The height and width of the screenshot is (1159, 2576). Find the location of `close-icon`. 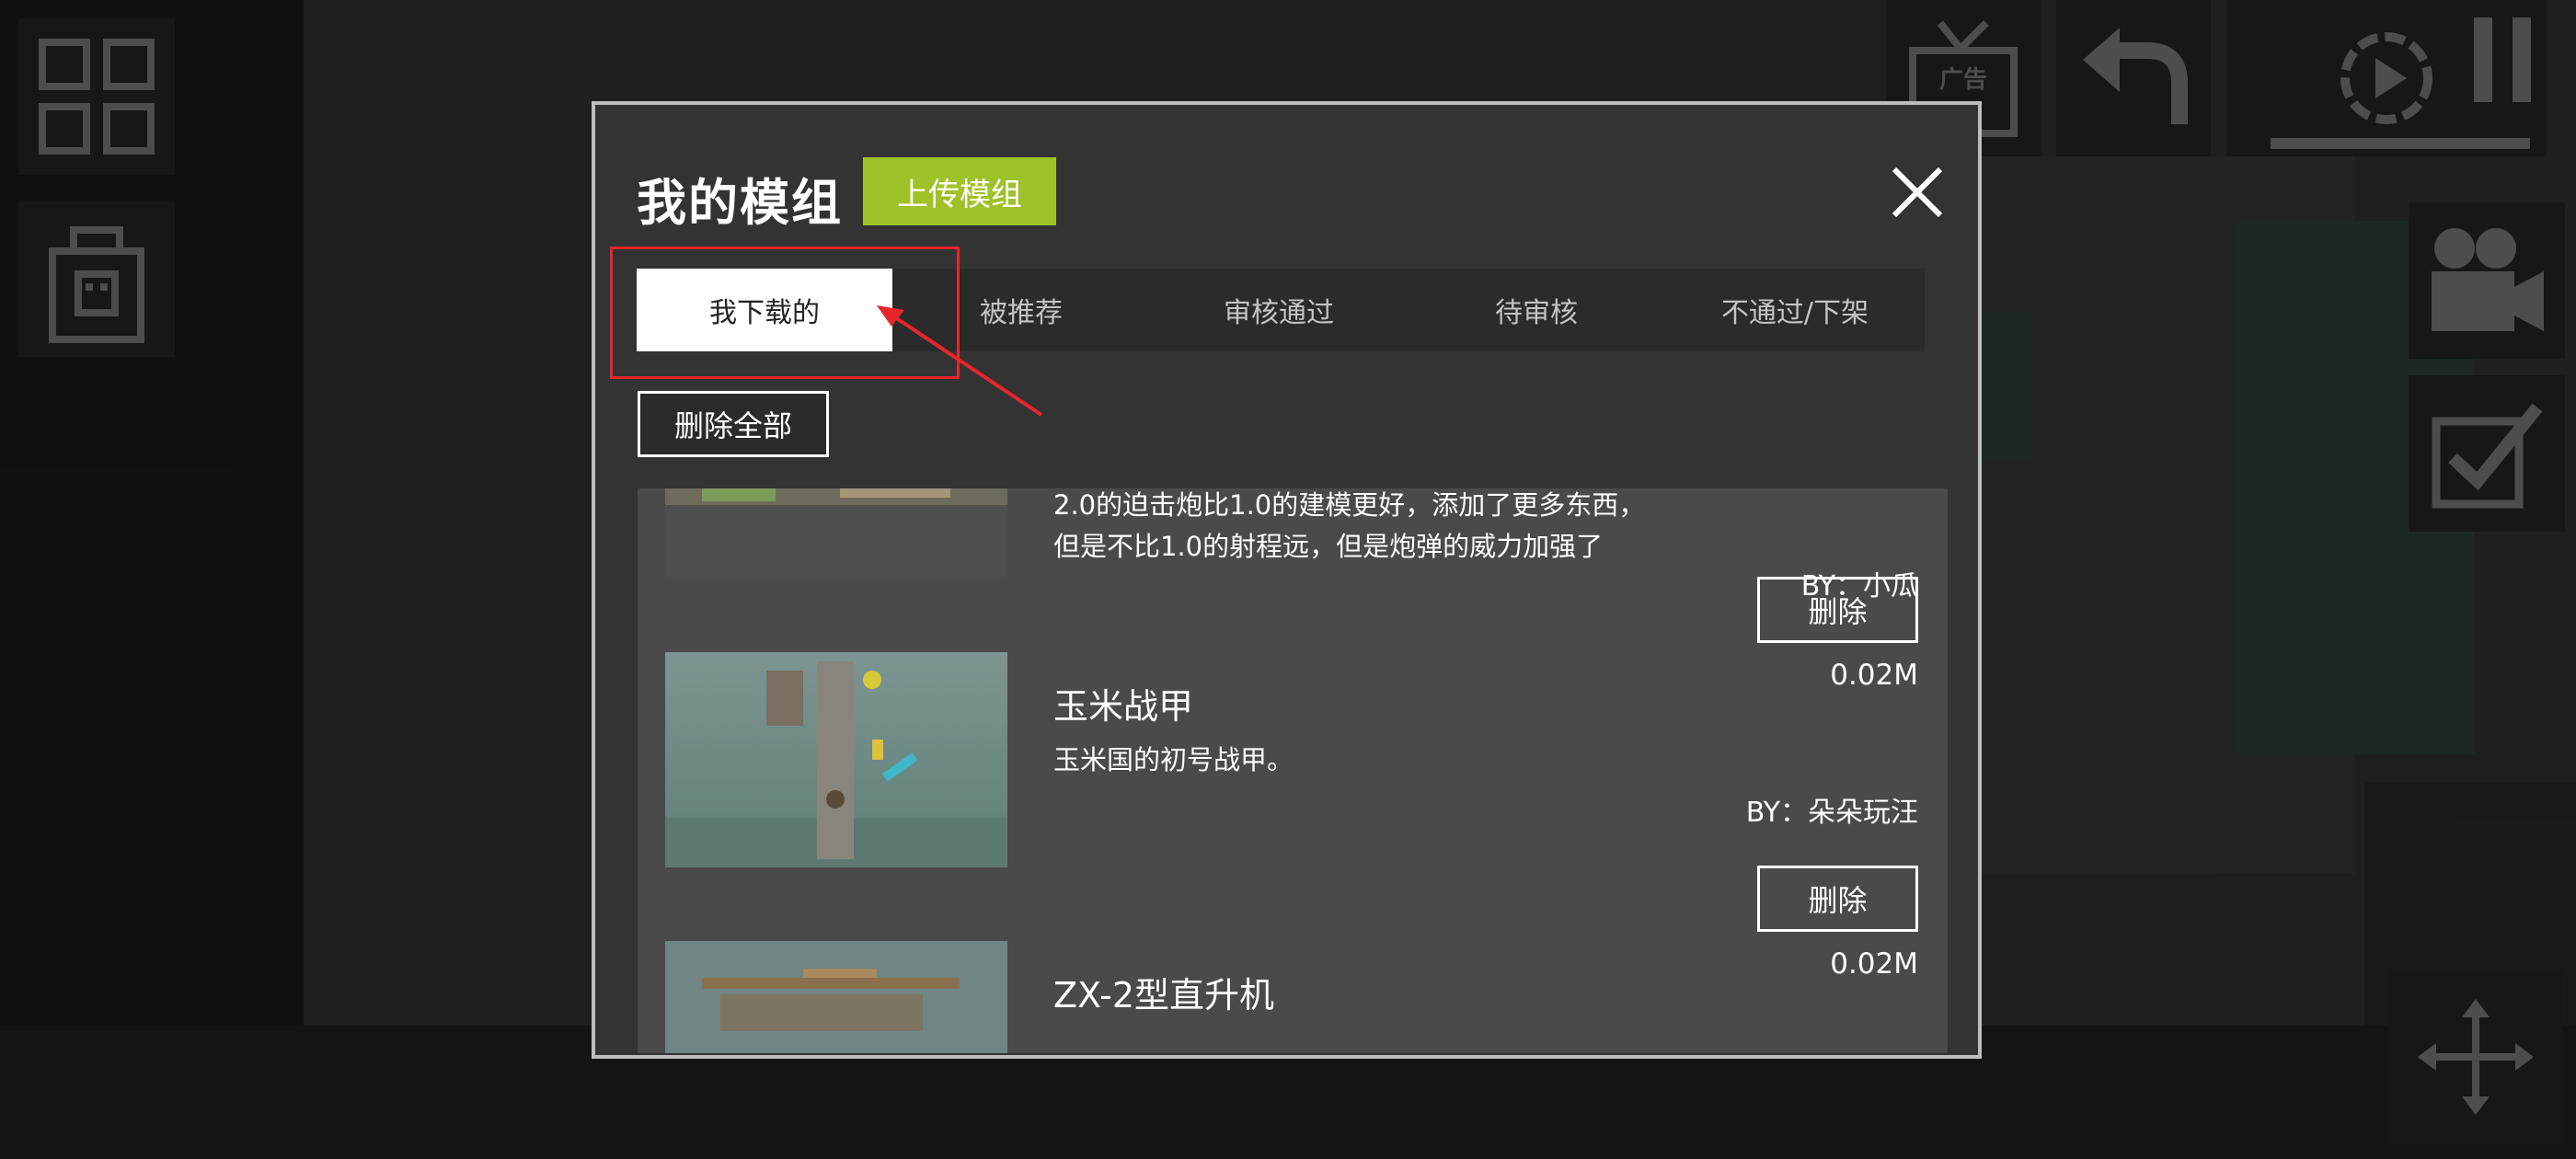

close-icon is located at coordinates (1917, 192).